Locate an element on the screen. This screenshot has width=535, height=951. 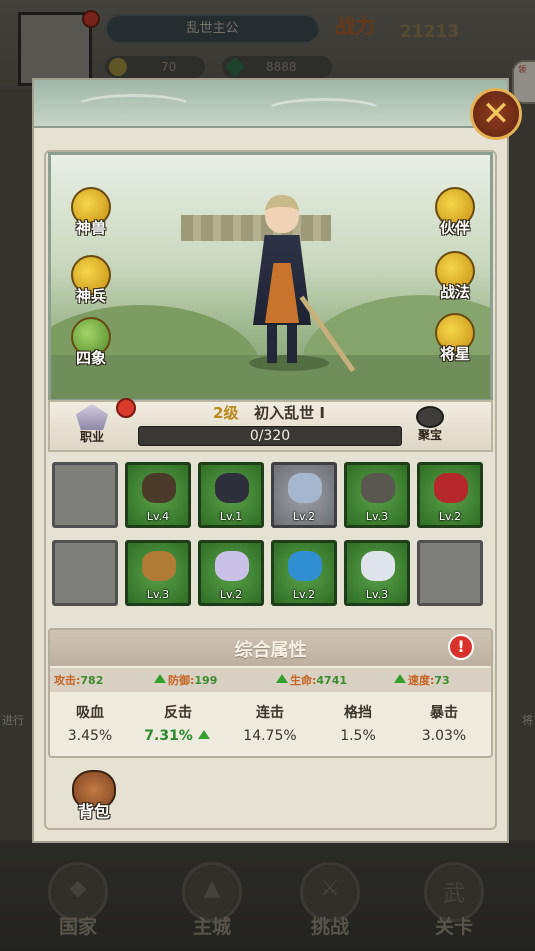
general-star-button: 将星 is located at coordinates (455, 343).